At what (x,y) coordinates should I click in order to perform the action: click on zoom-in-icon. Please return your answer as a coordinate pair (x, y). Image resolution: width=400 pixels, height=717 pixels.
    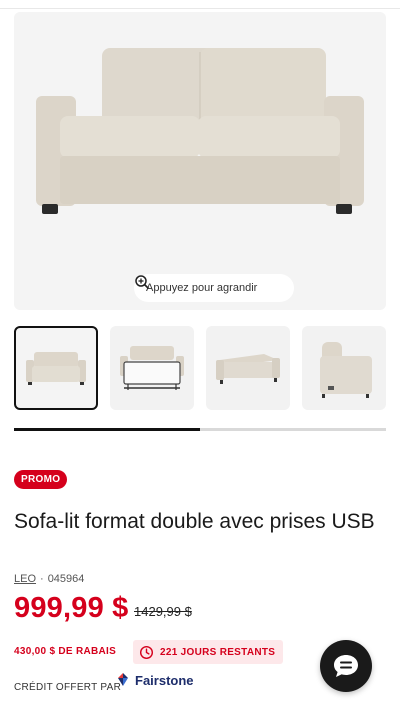
    Looking at the image, I should click on (142, 282).